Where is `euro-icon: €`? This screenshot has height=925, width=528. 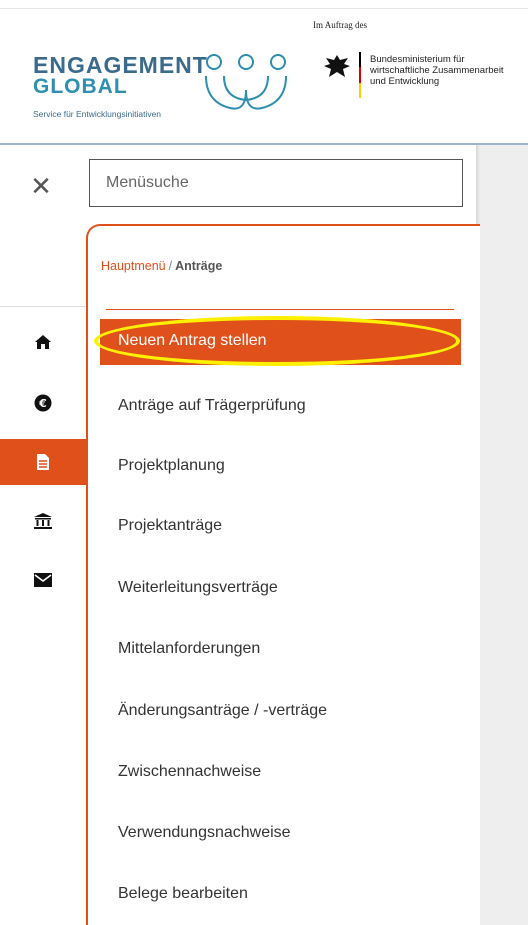
euro-icon: € is located at coordinates (43, 403).